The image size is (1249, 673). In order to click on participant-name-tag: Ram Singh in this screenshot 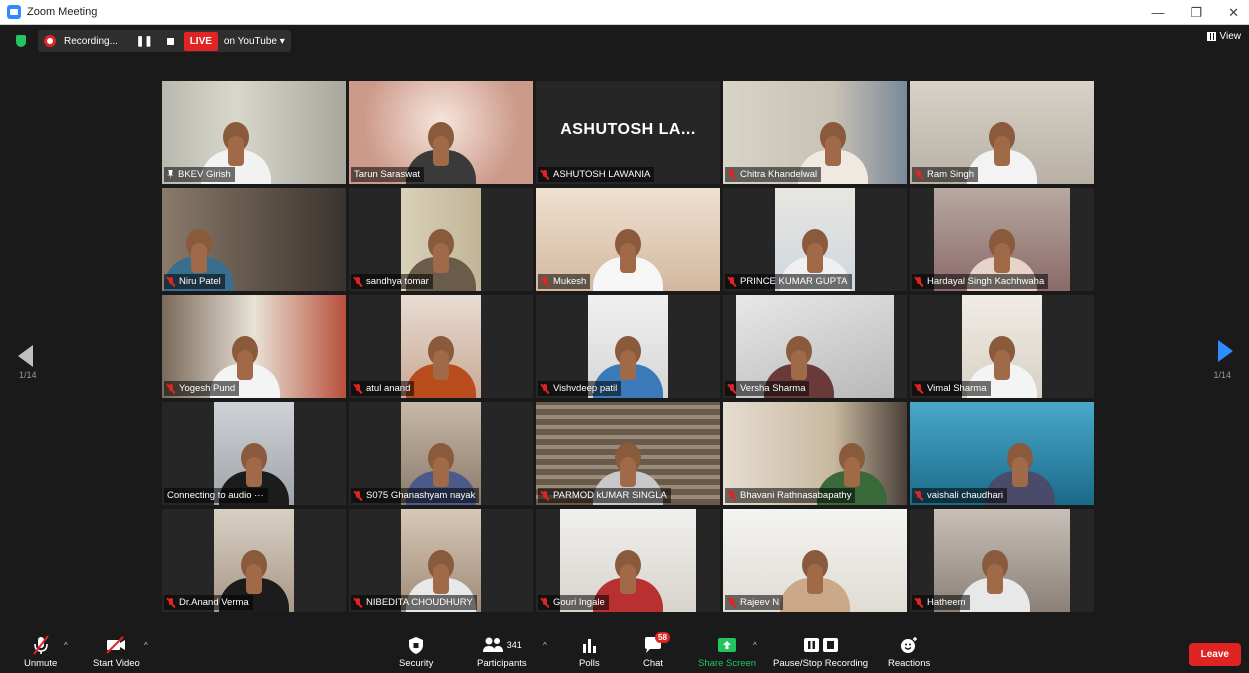, I will do `click(945, 174)`.